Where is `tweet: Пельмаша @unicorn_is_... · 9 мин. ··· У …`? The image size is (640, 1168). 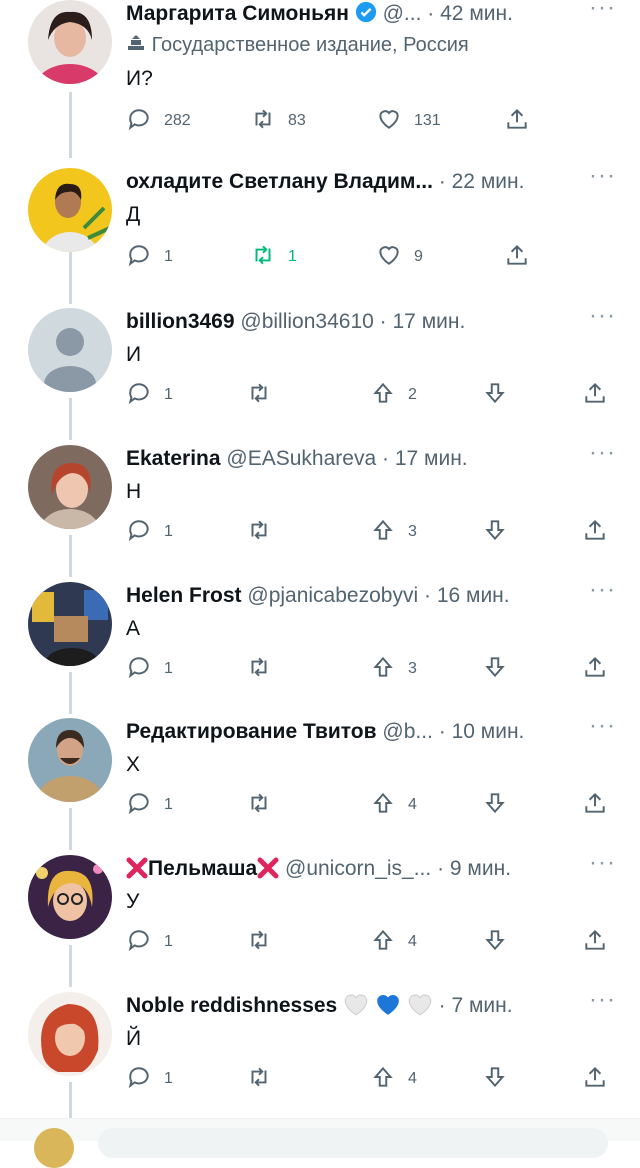
tweet: Пельмаша @unicorn_is_... · 9 мин. ··· У … is located at coordinates (320, 920).